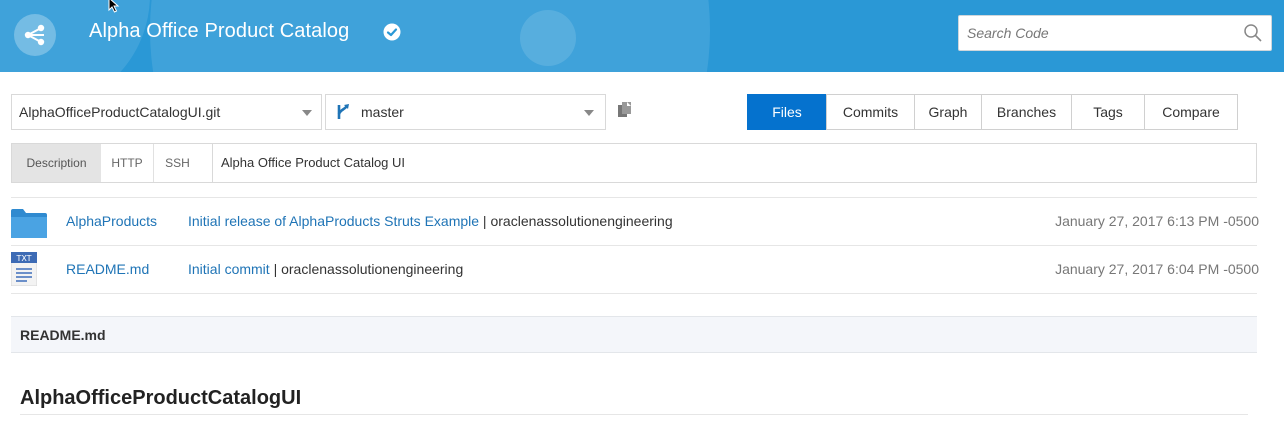  What do you see at coordinates (625, 110) in the screenshot?
I see `copy-icon` at bounding box center [625, 110].